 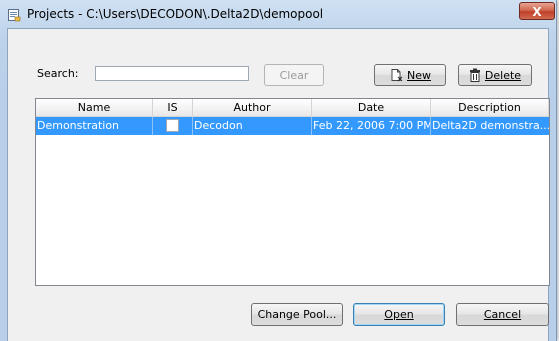 What do you see at coordinates (474, 75) in the screenshot?
I see `trash-icon` at bounding box center [474, 75].